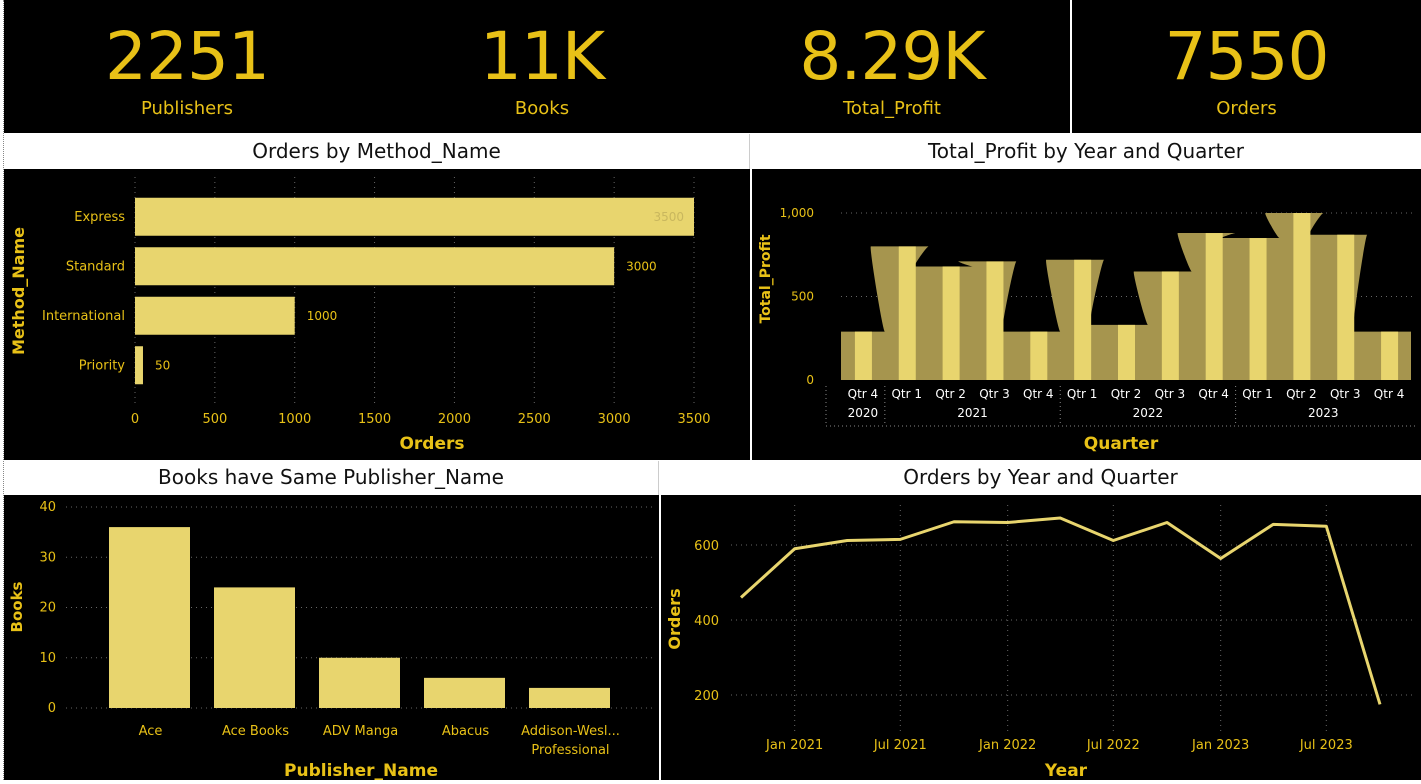 The width and height of the screenshot is (1421, 784). Describe the element at coordinates (83, 316) in the screenshot. I see `y-tick-label: International` at that location.